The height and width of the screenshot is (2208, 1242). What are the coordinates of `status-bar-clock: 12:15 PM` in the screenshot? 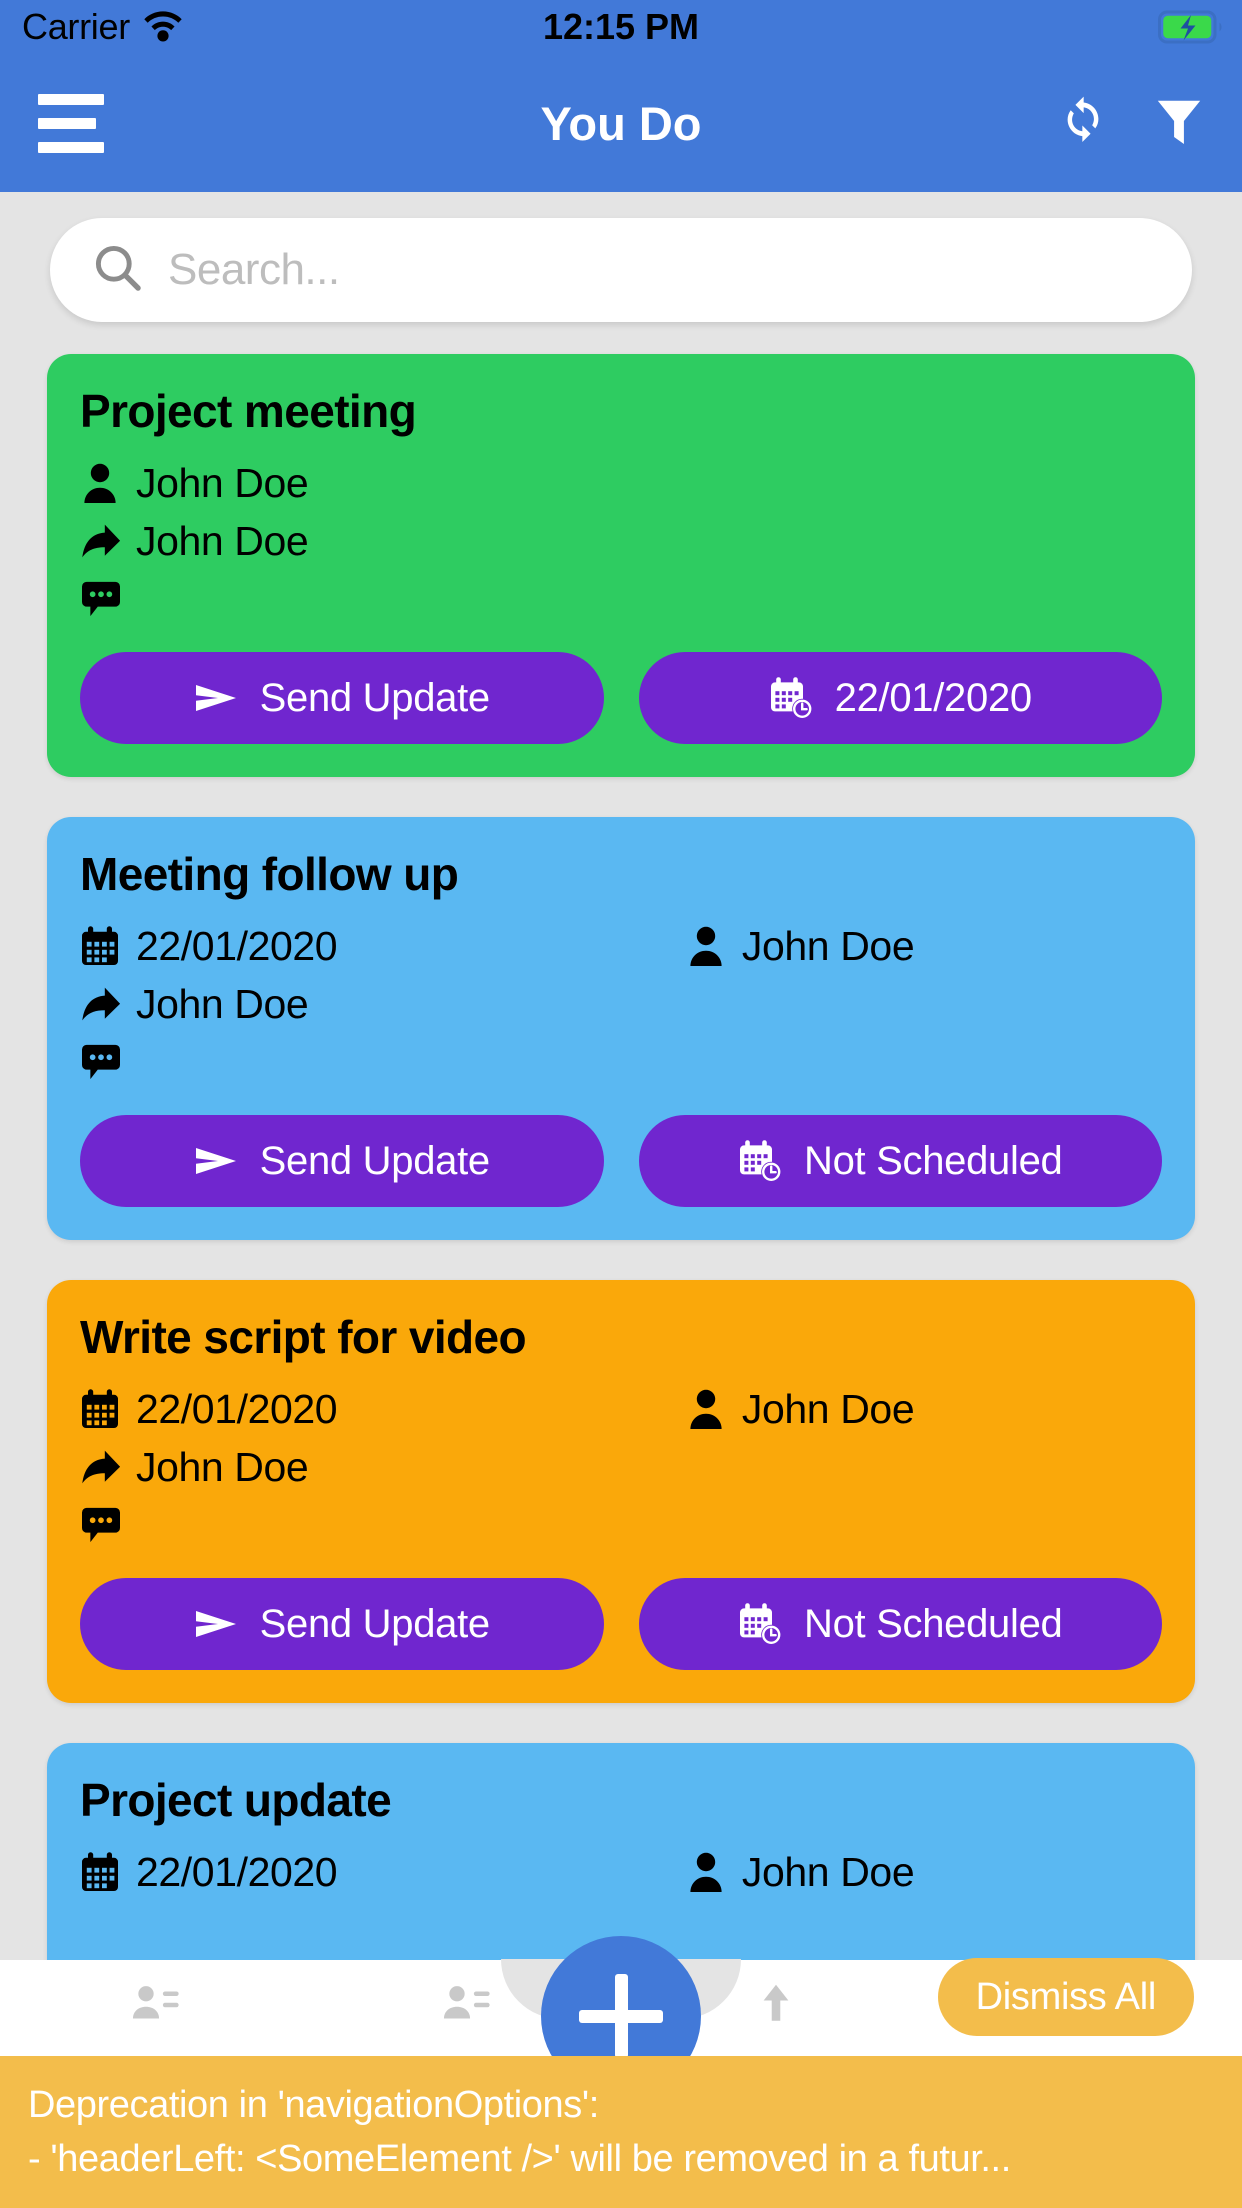 It's located at (621, 26).